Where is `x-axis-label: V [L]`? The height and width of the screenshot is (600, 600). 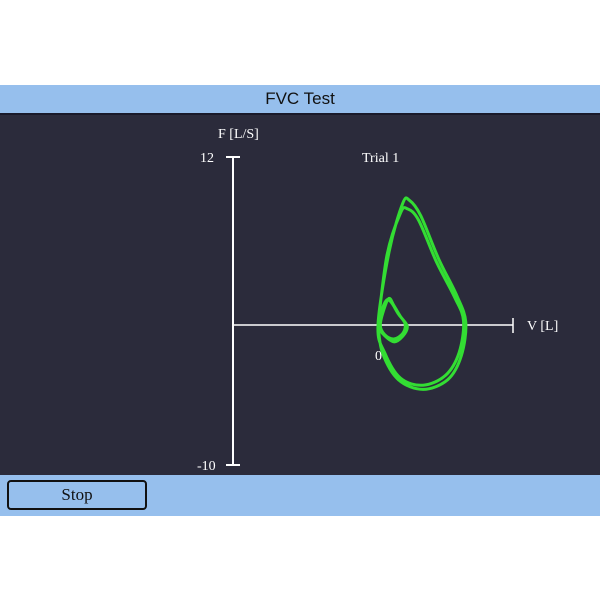
x-axis-label: V [L] is located at coordinates (542, 326).